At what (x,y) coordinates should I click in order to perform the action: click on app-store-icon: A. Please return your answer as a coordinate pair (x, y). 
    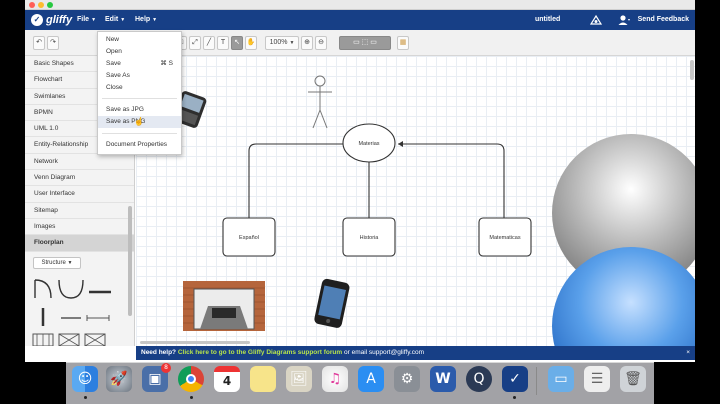
    Looking at the image, I should click on (371, 379).